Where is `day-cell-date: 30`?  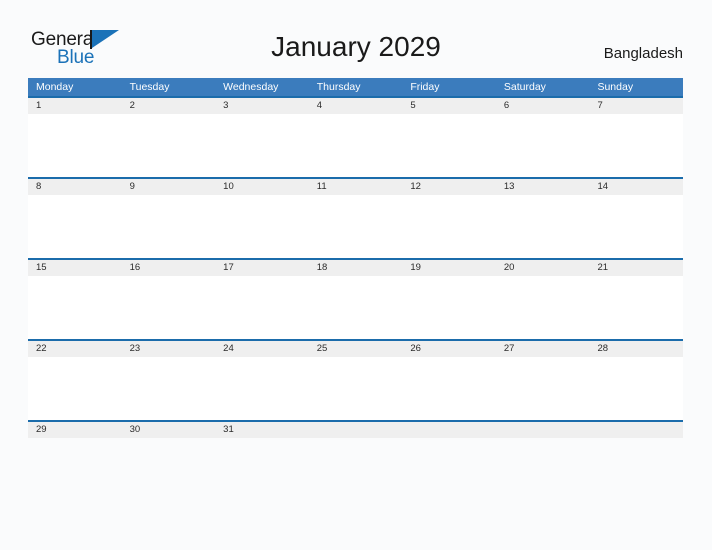
day-cell-date: 30 is located at coordinates (169, 430).